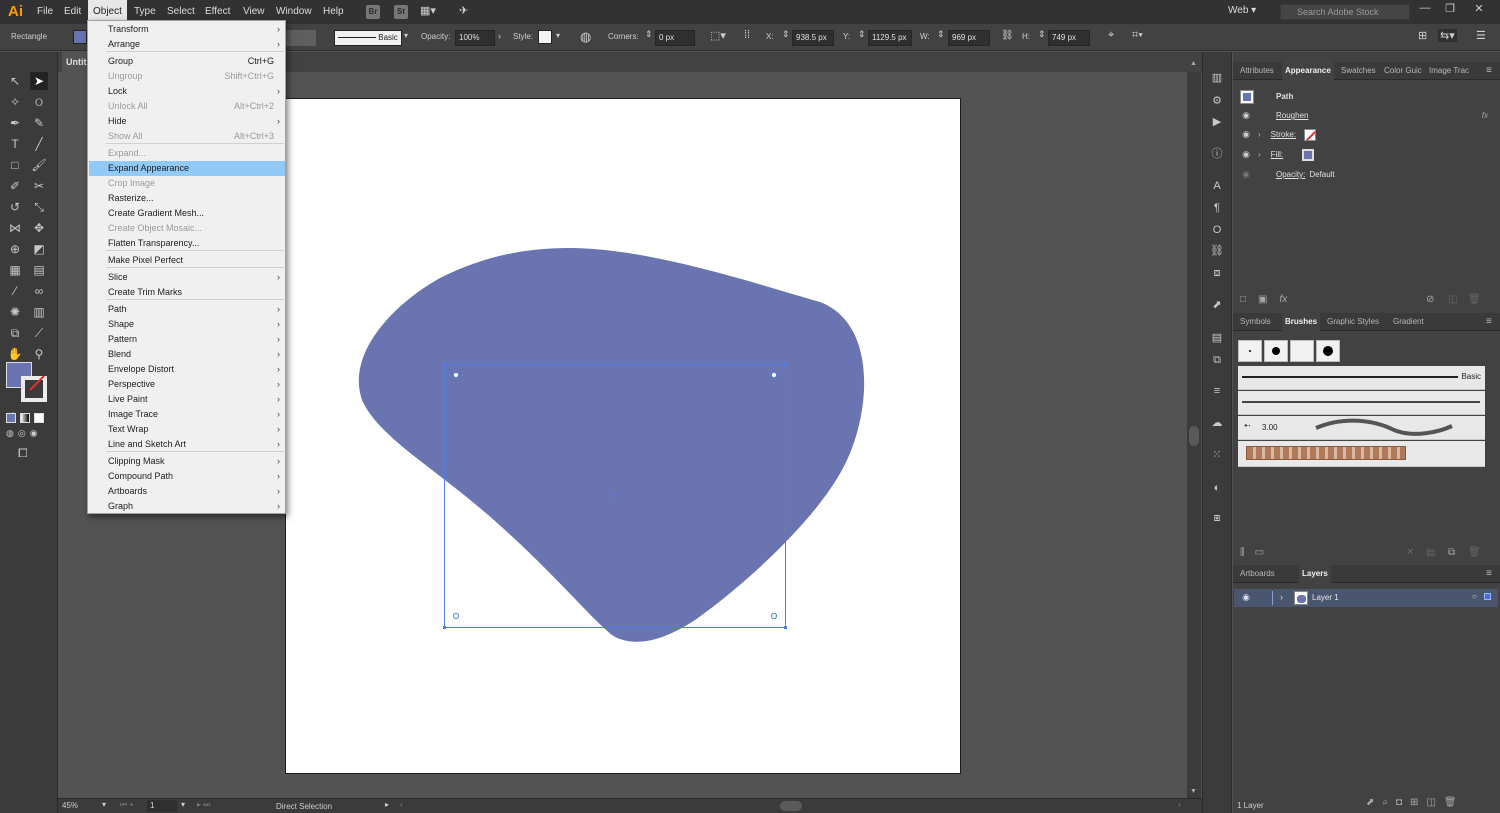  I want to click on tab-graphic-styles: Graphic Styles, so click(1353, 322).